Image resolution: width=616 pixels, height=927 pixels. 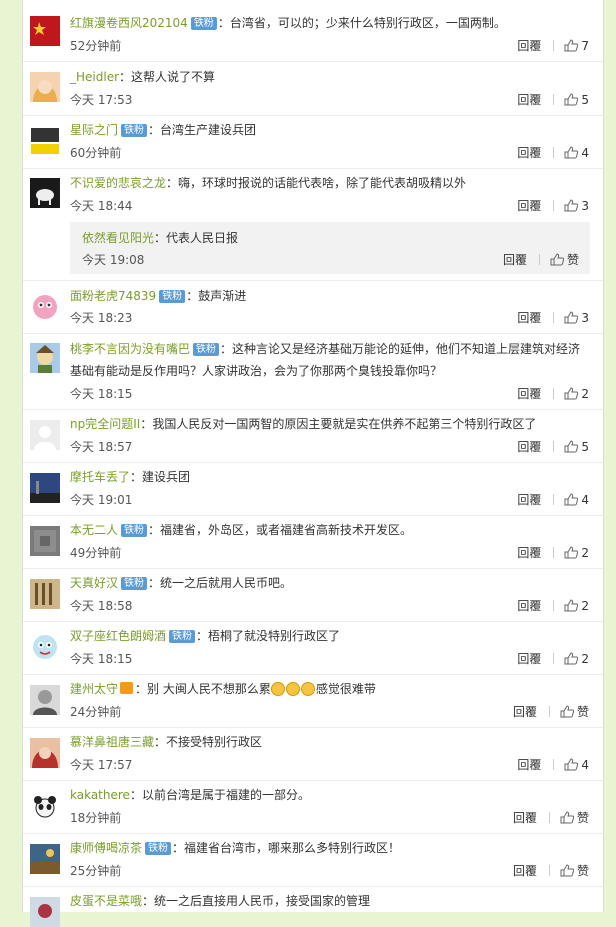 I want to click on username: 慕洋鼻祖唐三藏, so click(x=112, y=742).